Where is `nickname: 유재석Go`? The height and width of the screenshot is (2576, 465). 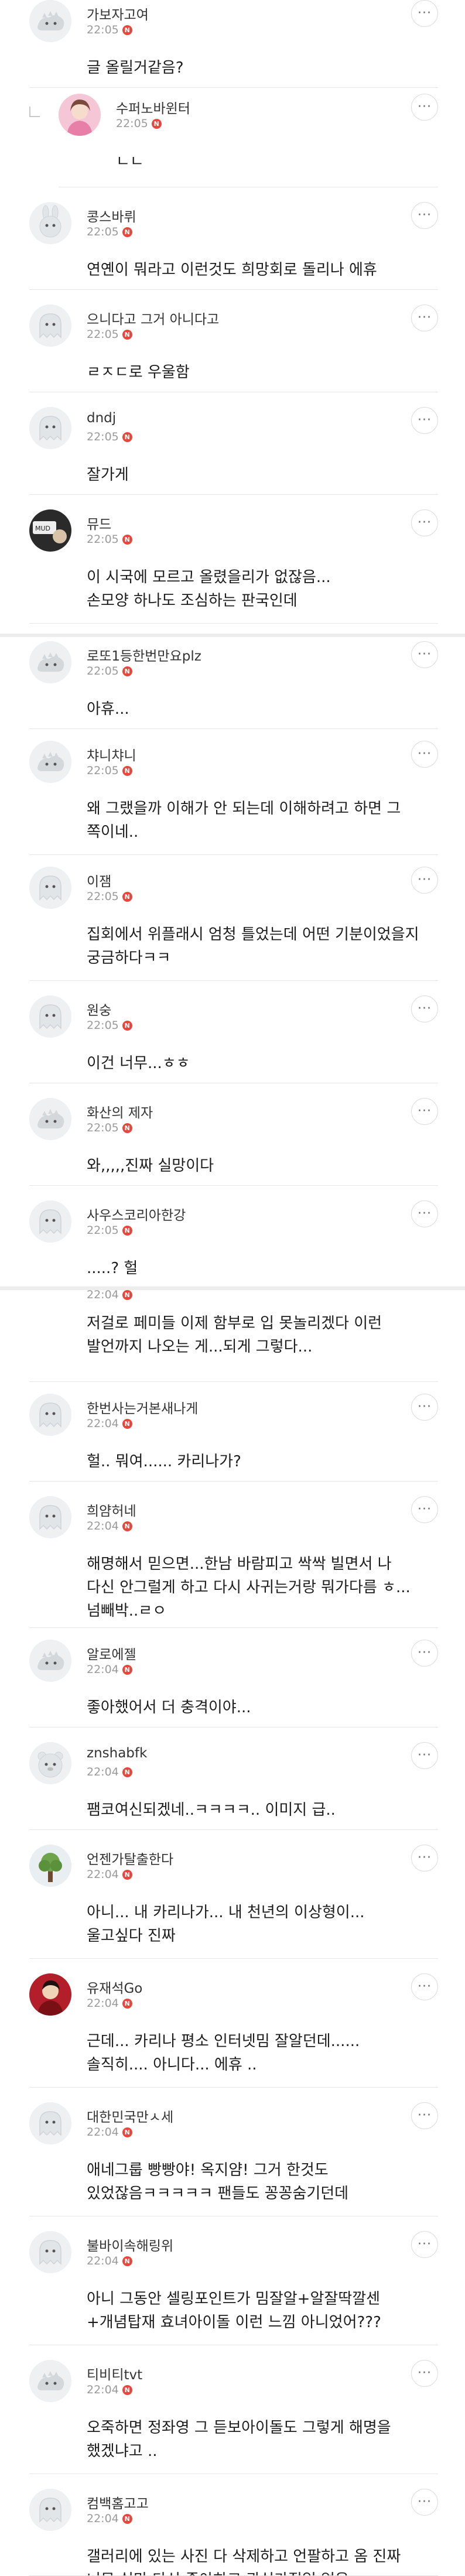
nickname: 유재석Go is located at coordinates (114, 1987).